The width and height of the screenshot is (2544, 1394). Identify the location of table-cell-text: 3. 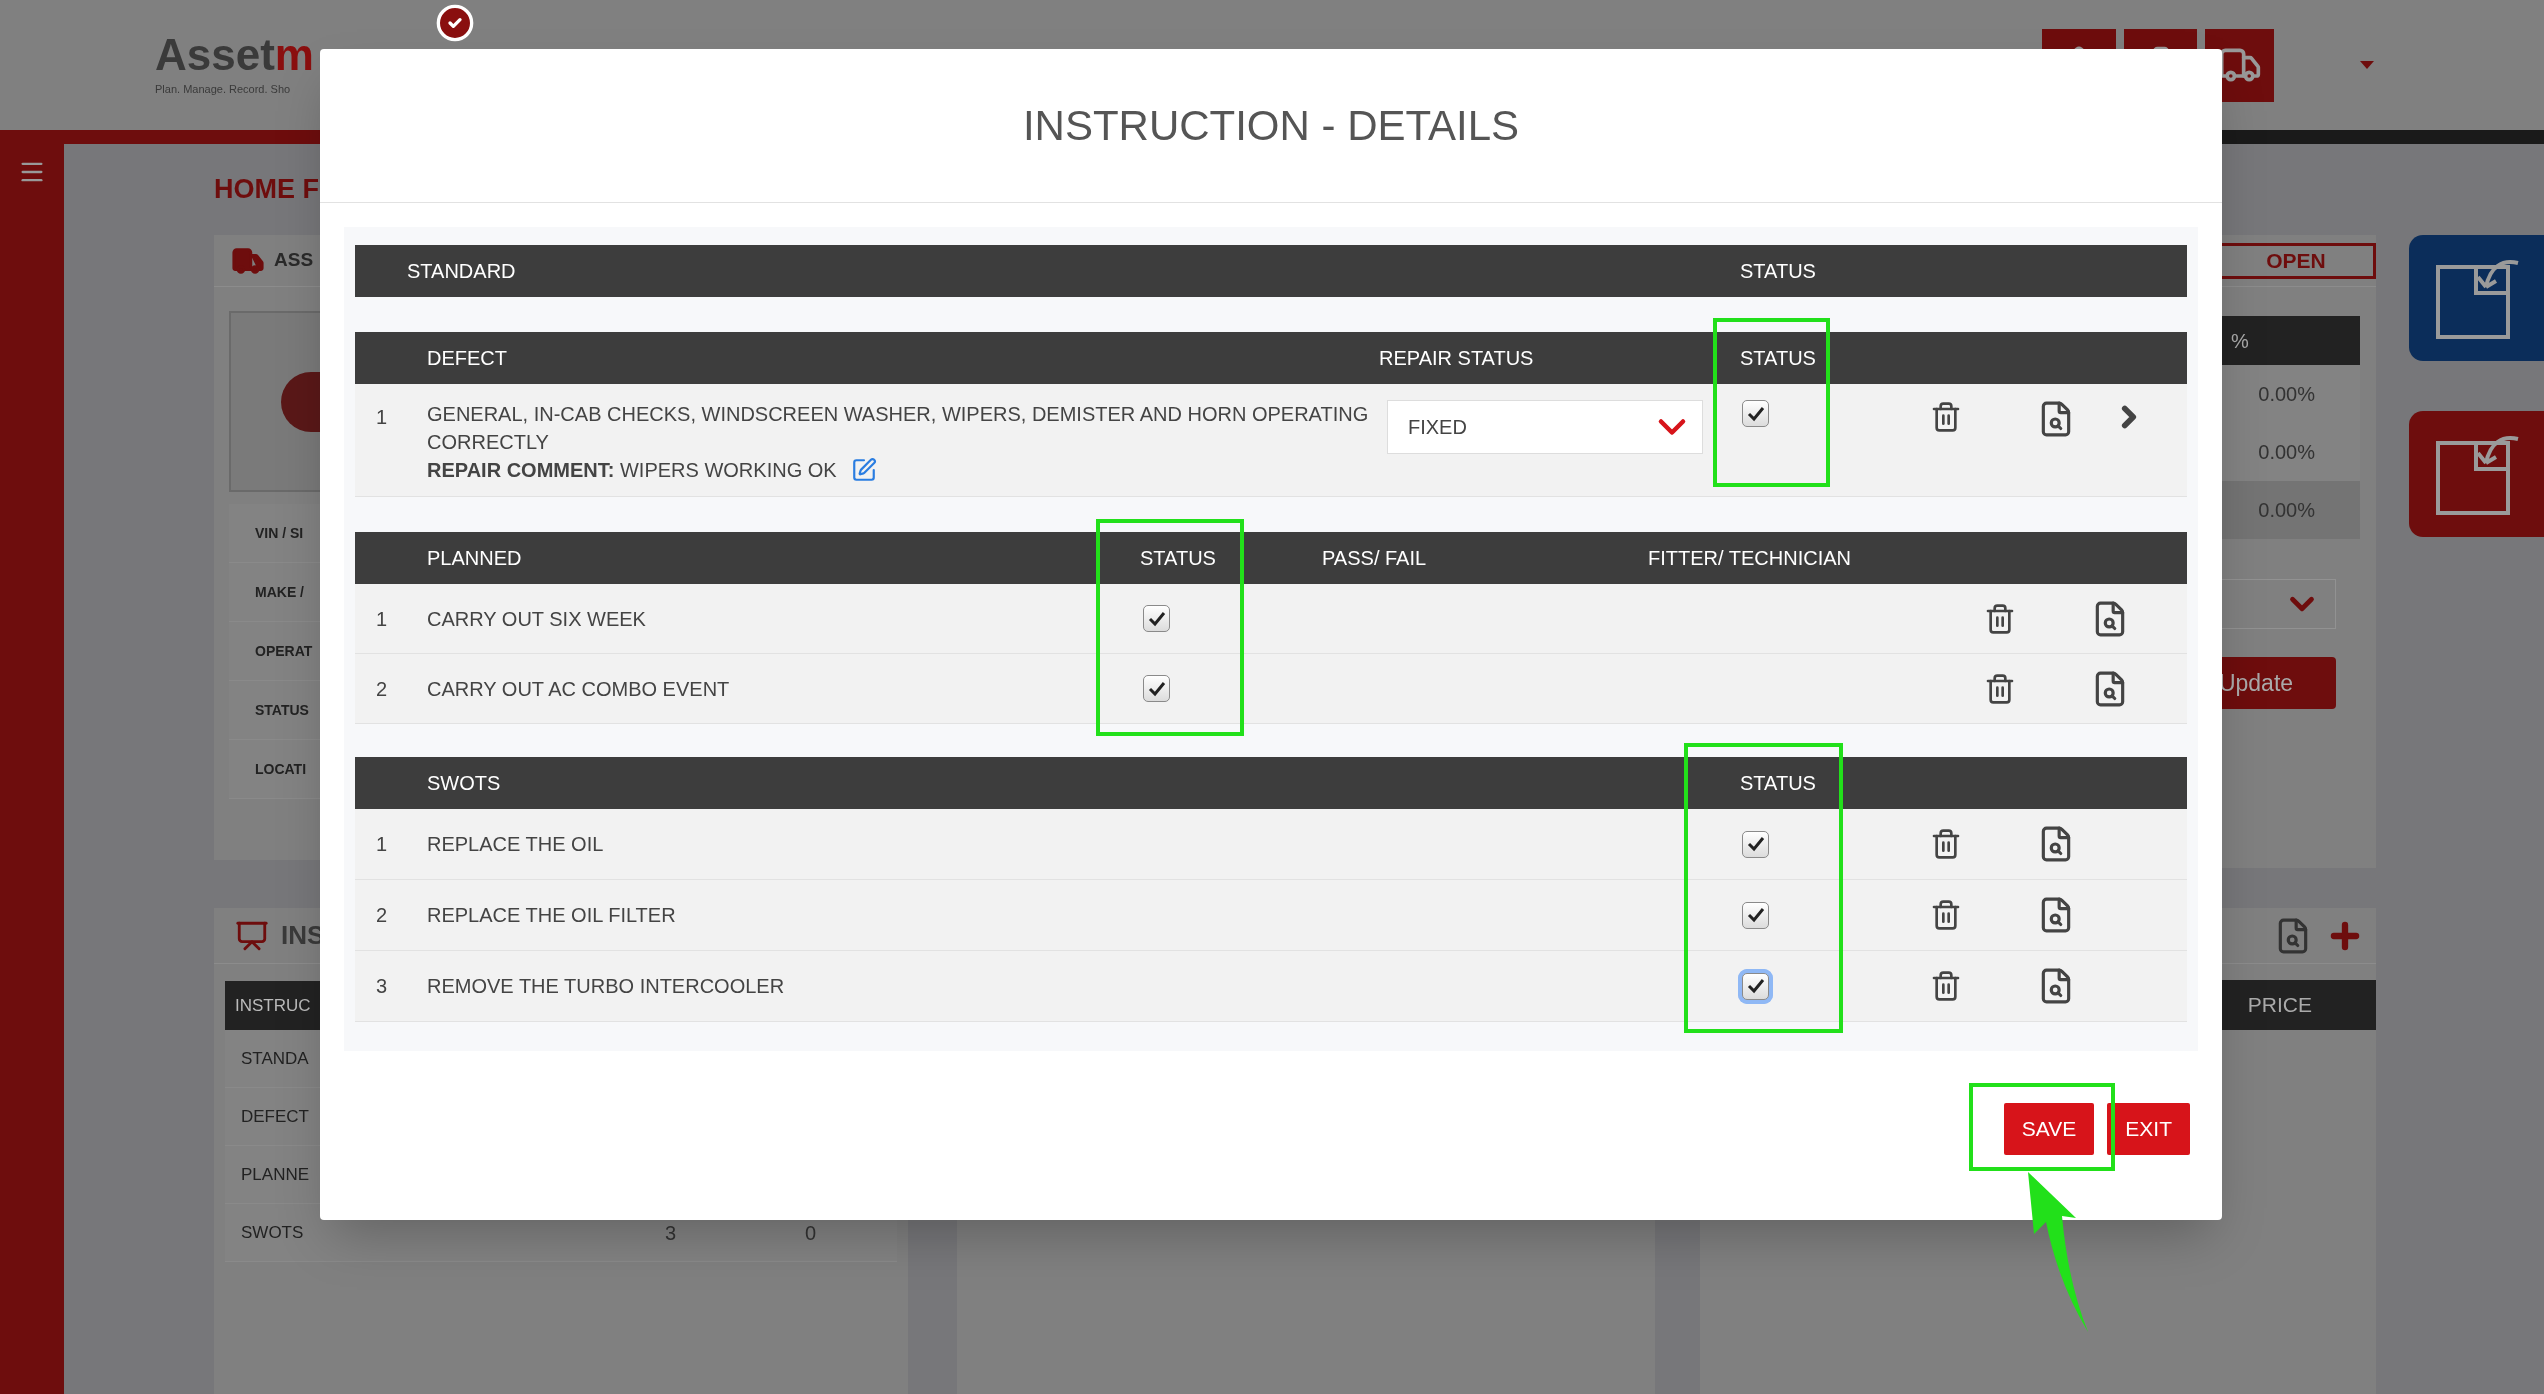
(671, 1233).